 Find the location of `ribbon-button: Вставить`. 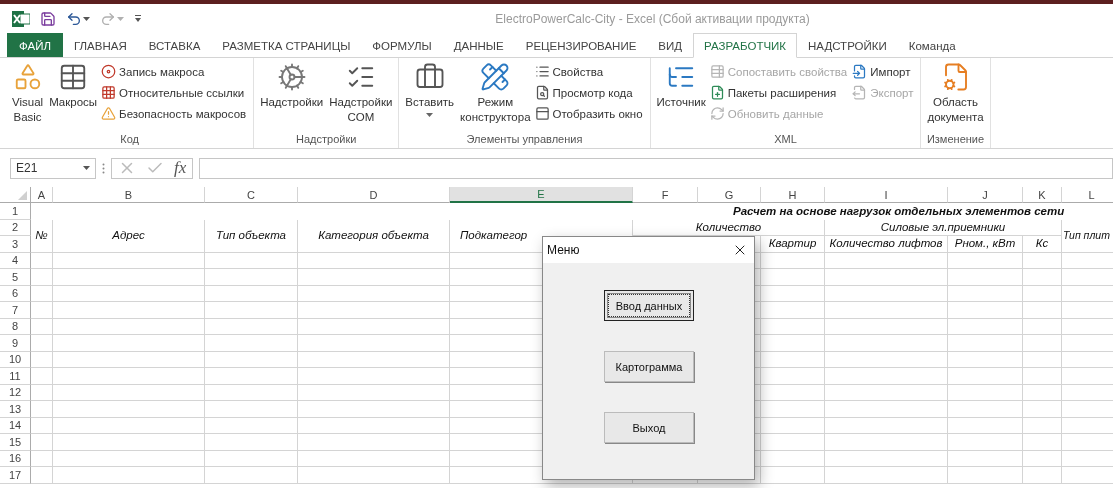

ribbon-button: Вставить is located at coordinates (430, 89).